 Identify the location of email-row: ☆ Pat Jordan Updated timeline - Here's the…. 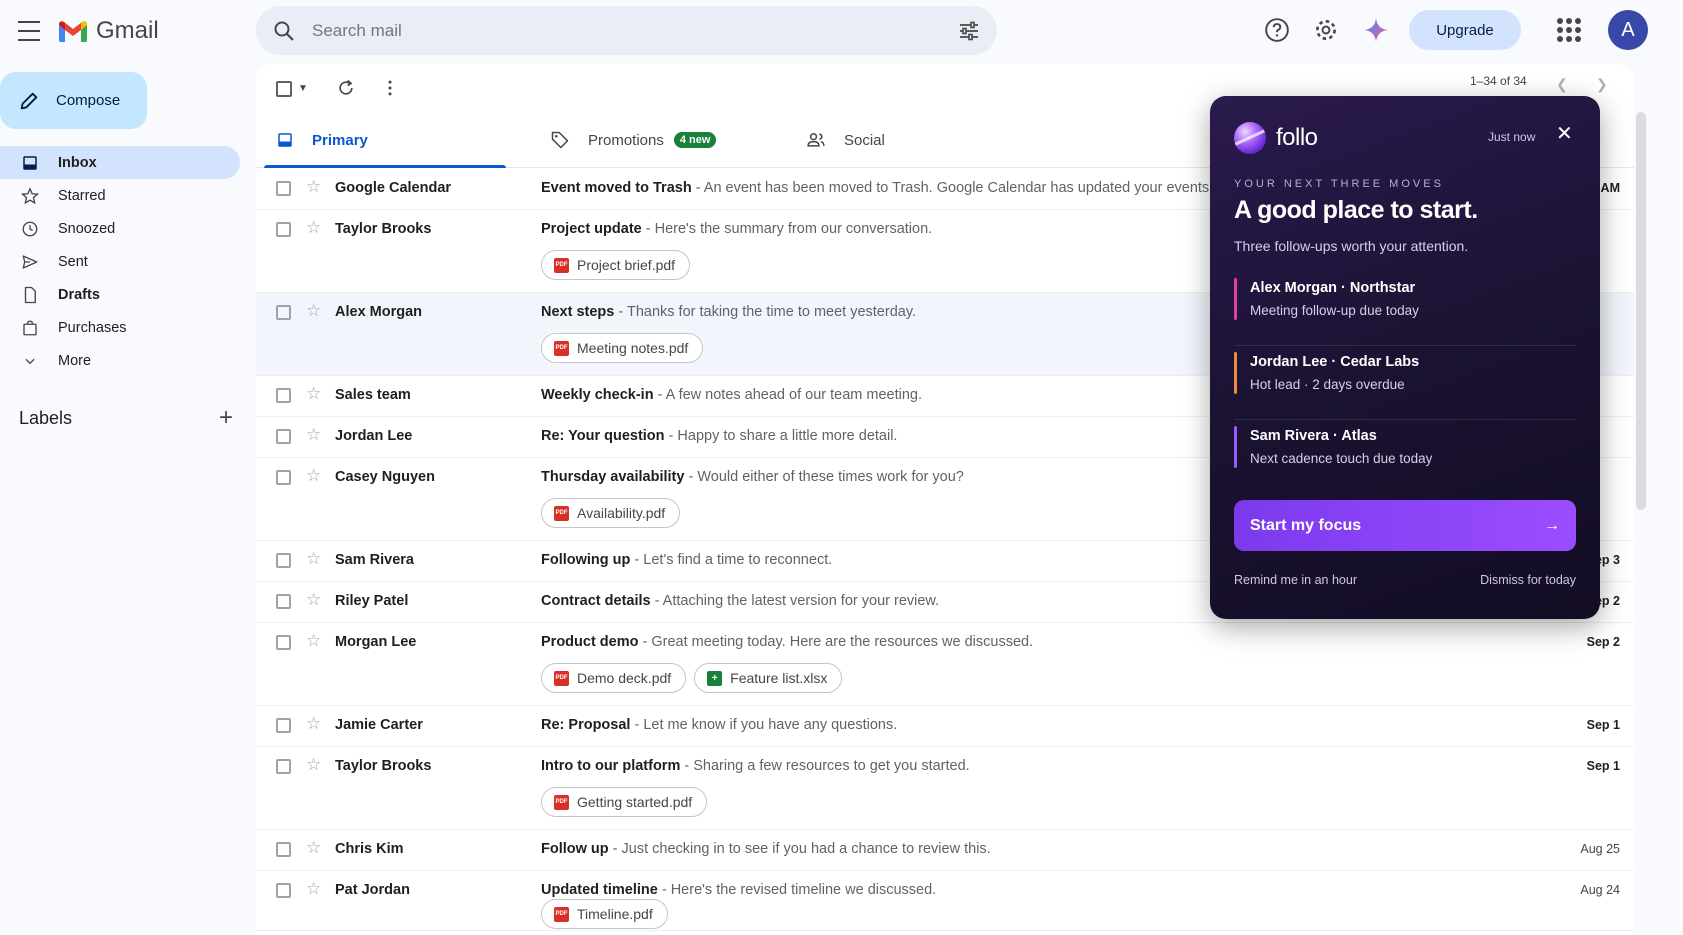
(945, 901).